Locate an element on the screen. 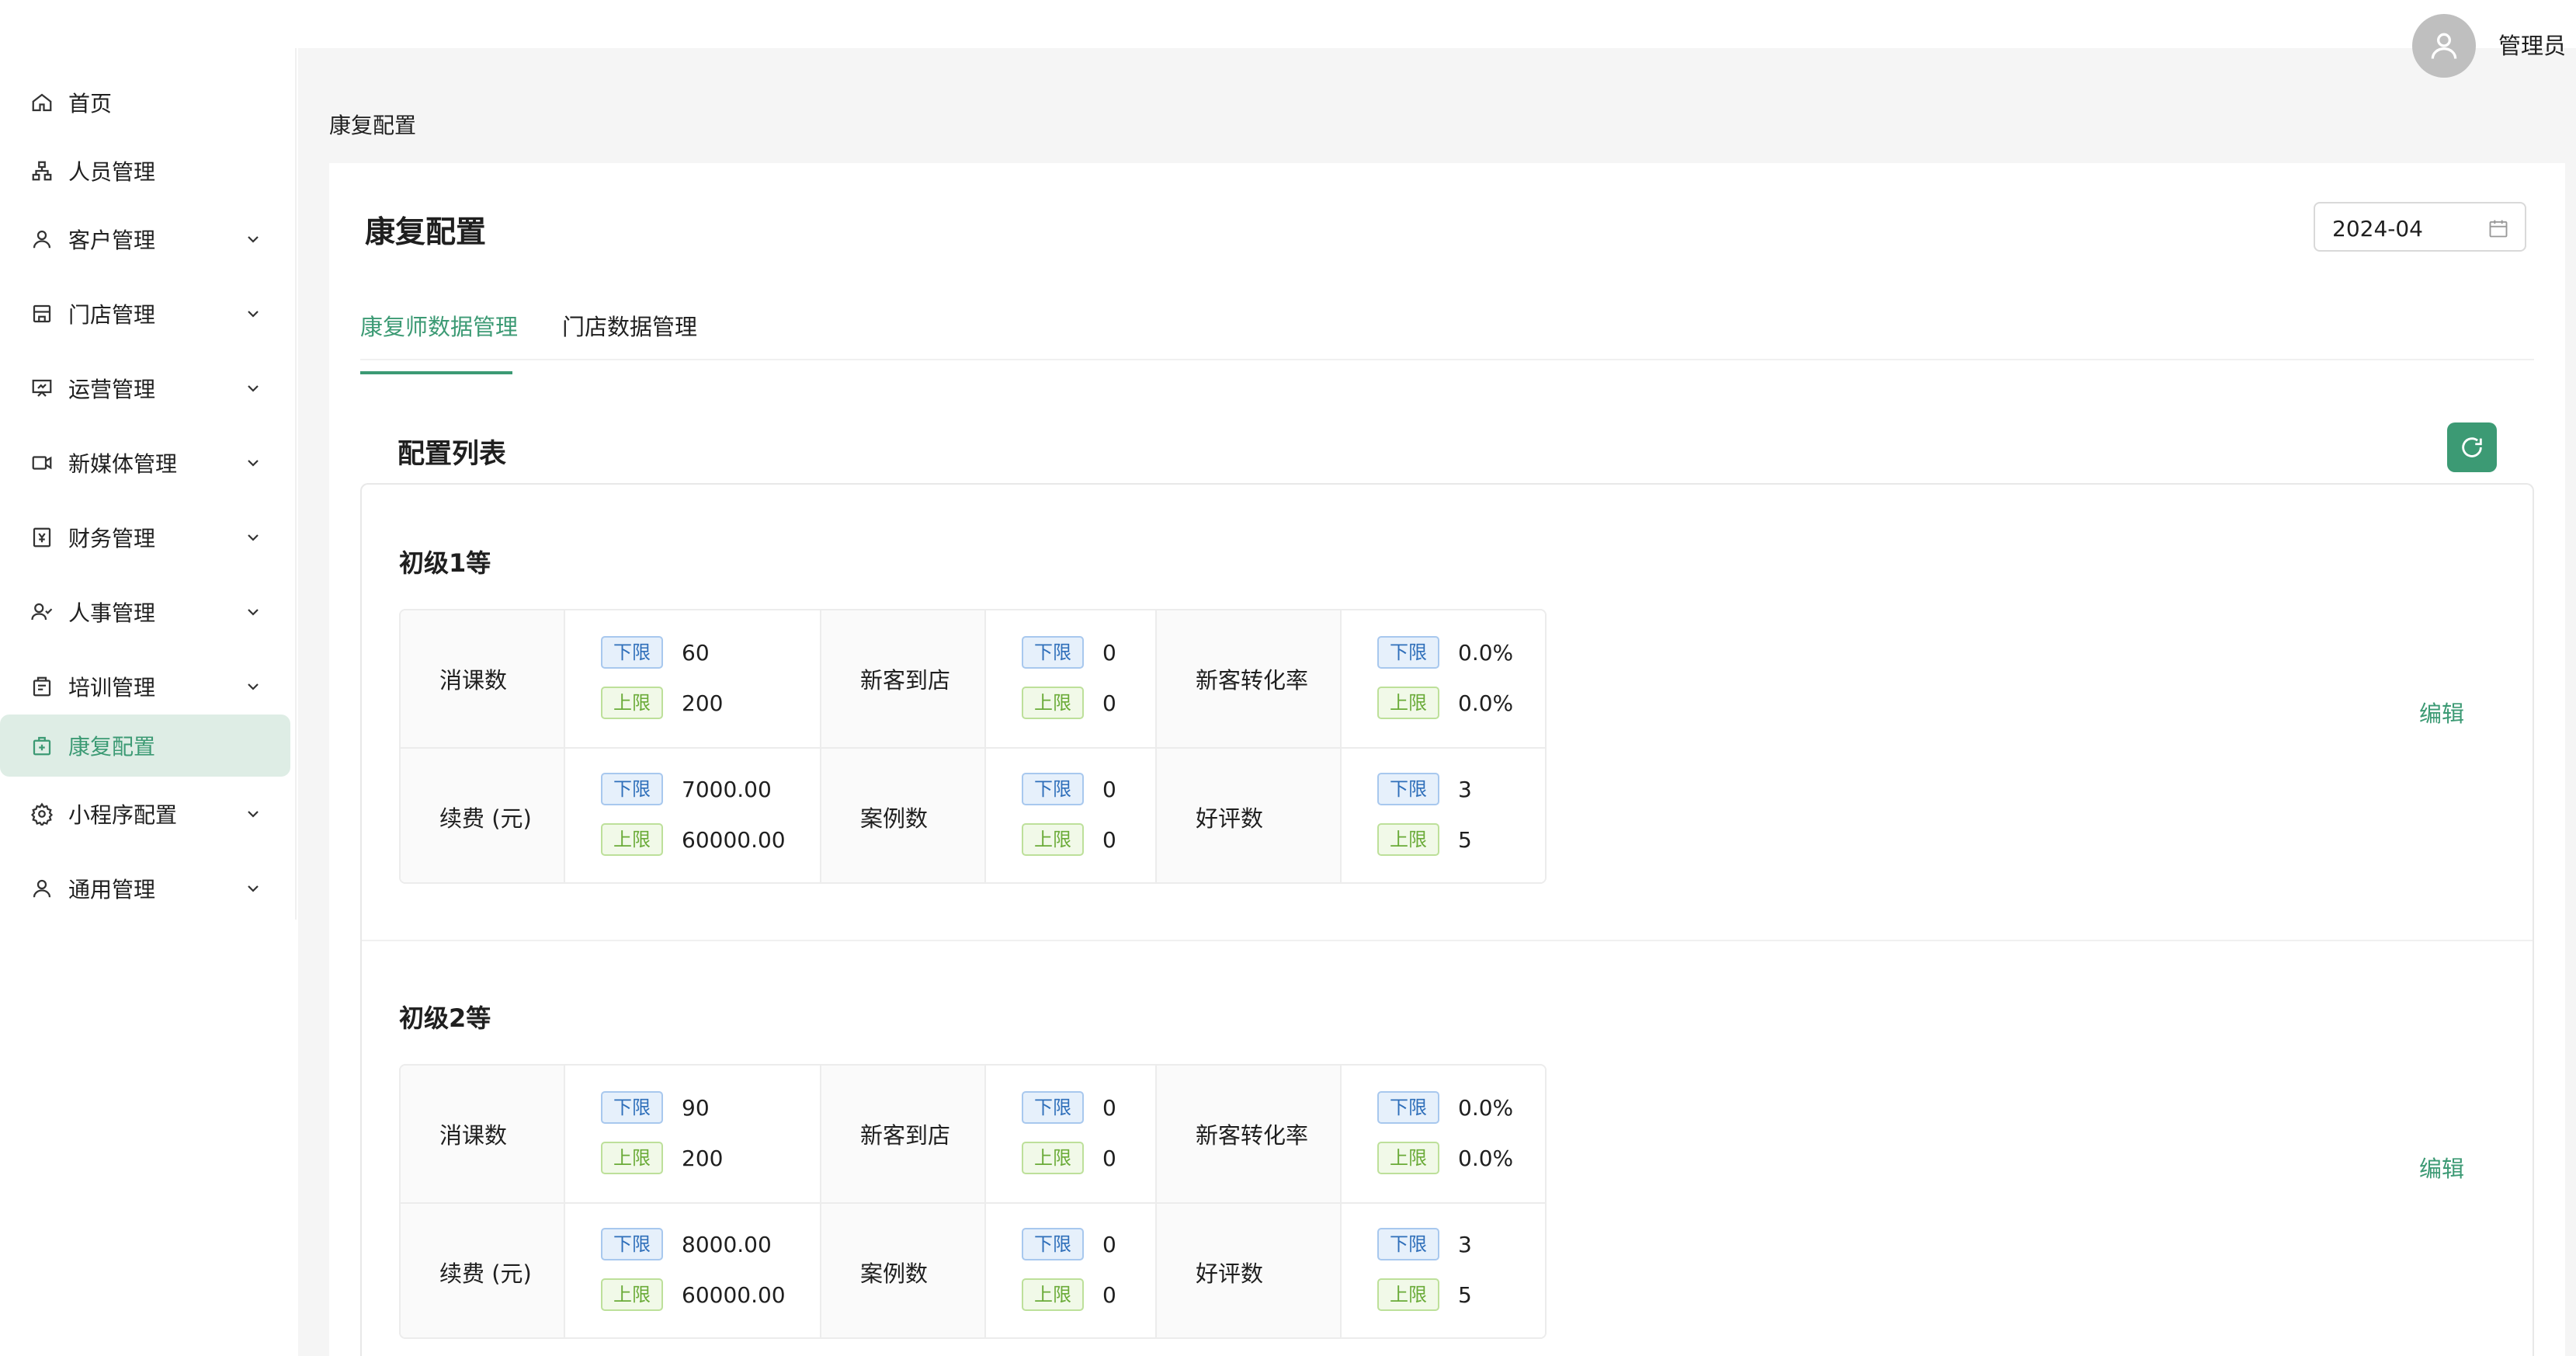 The width and height of the screenshot is (2576, 1356). tab-ink-bar is located at coordinates (436, 372).